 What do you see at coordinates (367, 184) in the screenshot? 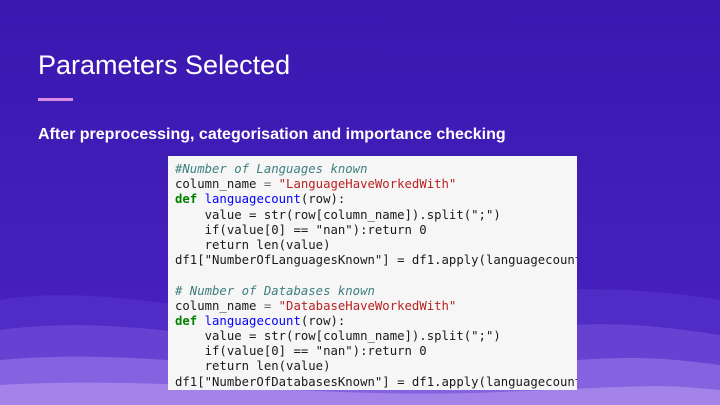
I see `code-string: "LanguageHaveWorkedWith"` at bounding box center [367, 184].